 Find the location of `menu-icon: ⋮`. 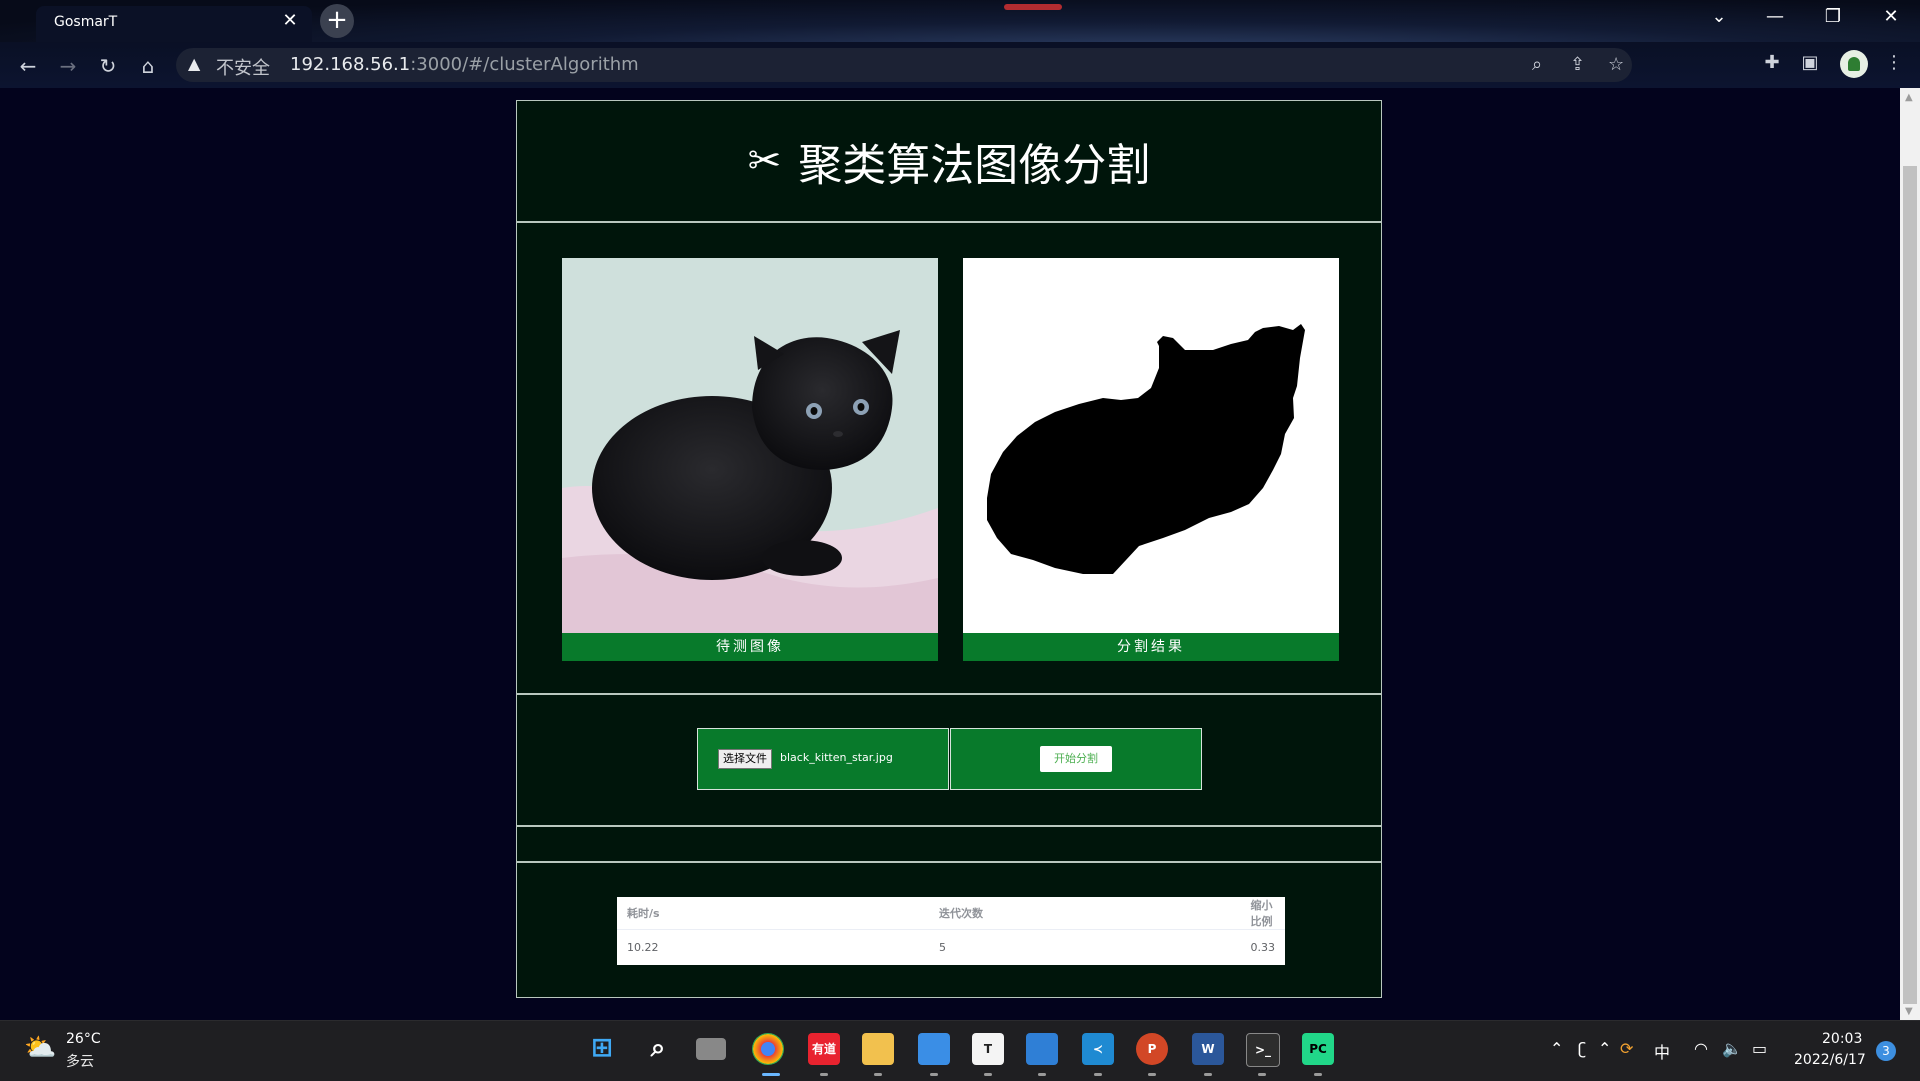

menu-icon: ⋮ is located at coordinates (1894, 62).